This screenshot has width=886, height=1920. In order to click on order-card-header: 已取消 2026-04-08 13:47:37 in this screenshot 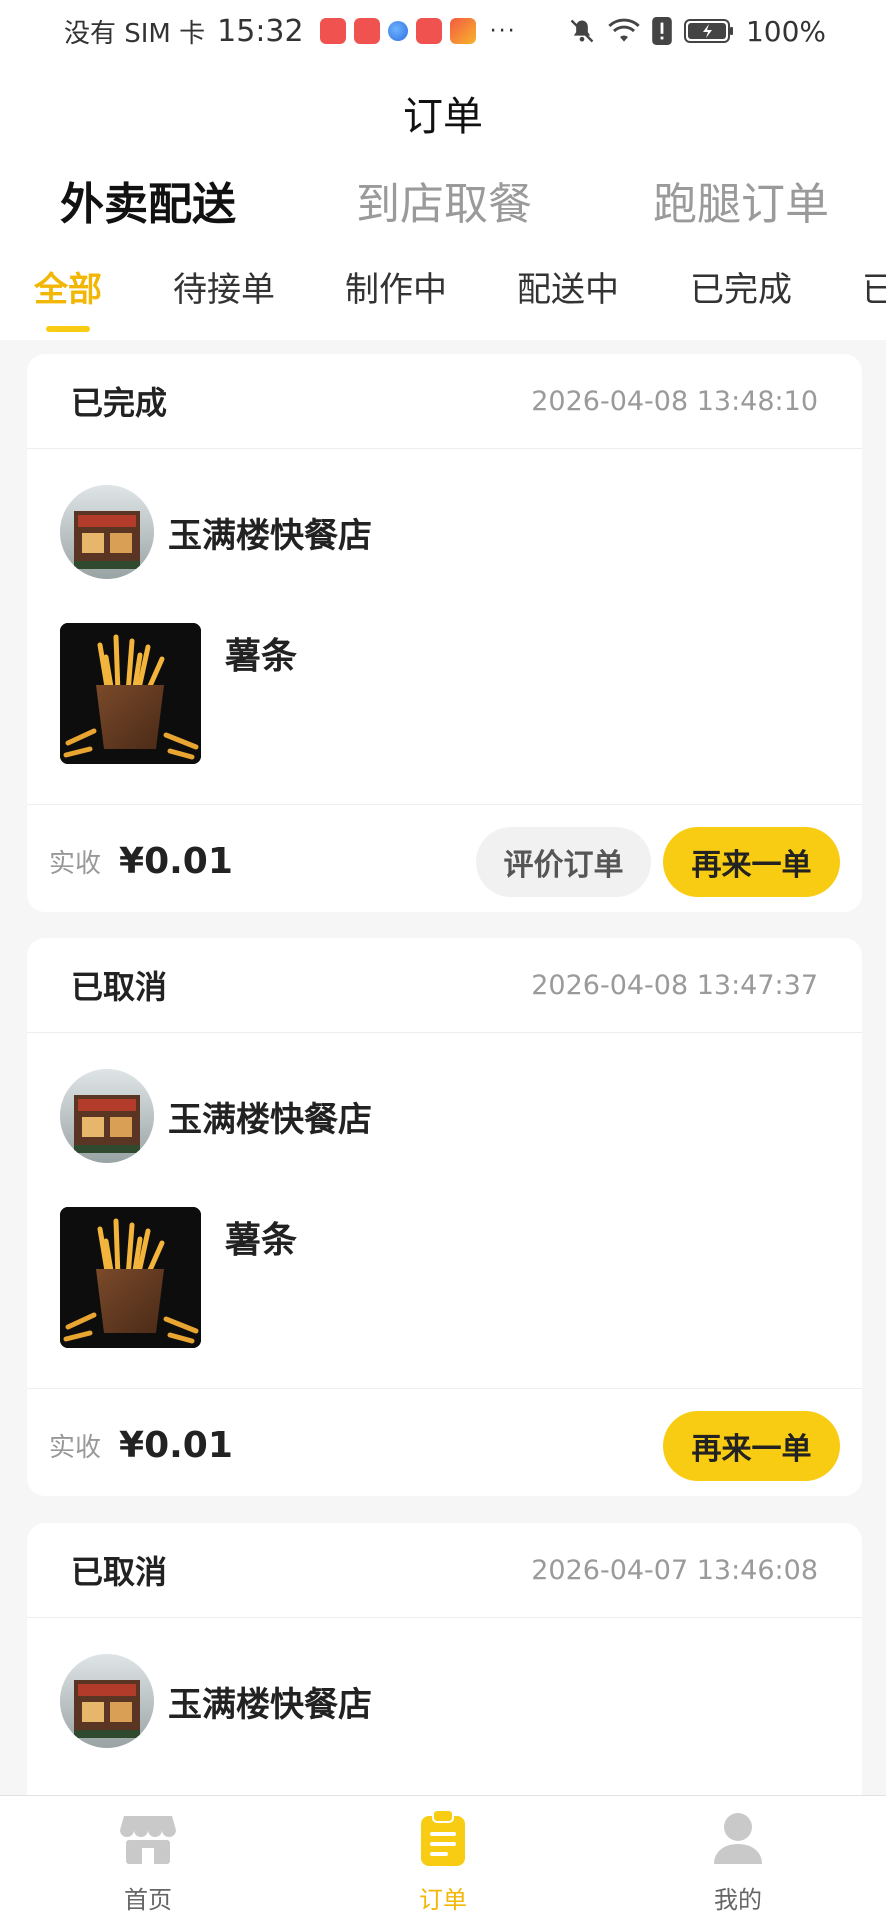, I will do `click(444, 985)`.